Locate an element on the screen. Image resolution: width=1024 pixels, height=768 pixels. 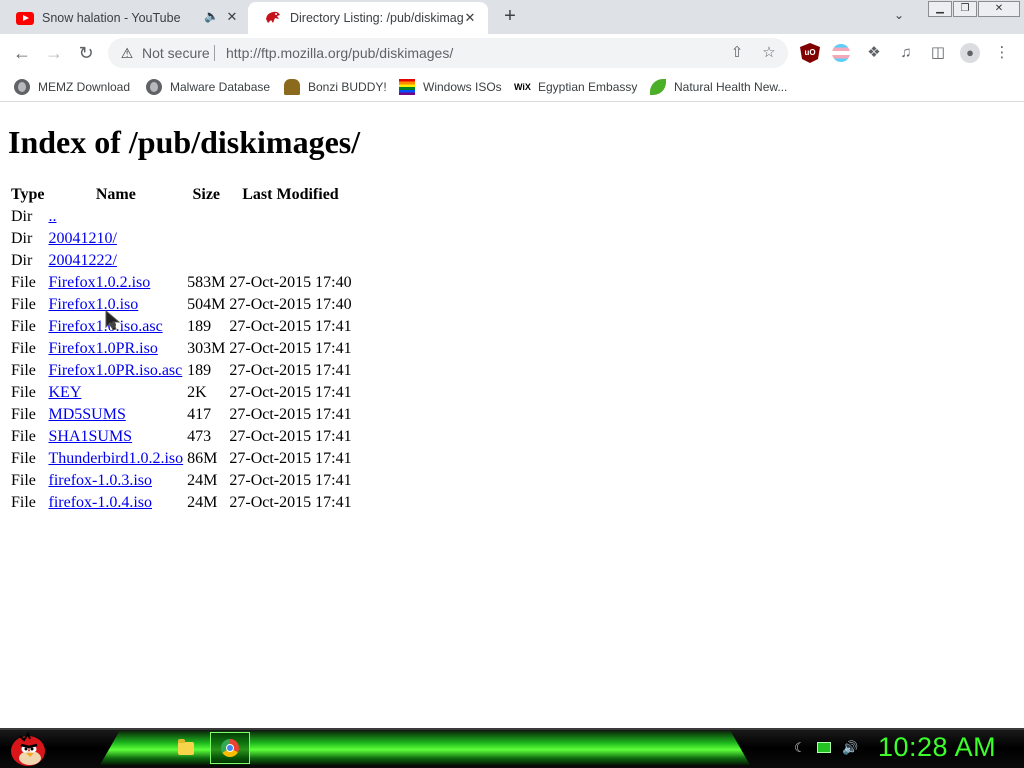
folder-icon is located at coordinates (186, 746).